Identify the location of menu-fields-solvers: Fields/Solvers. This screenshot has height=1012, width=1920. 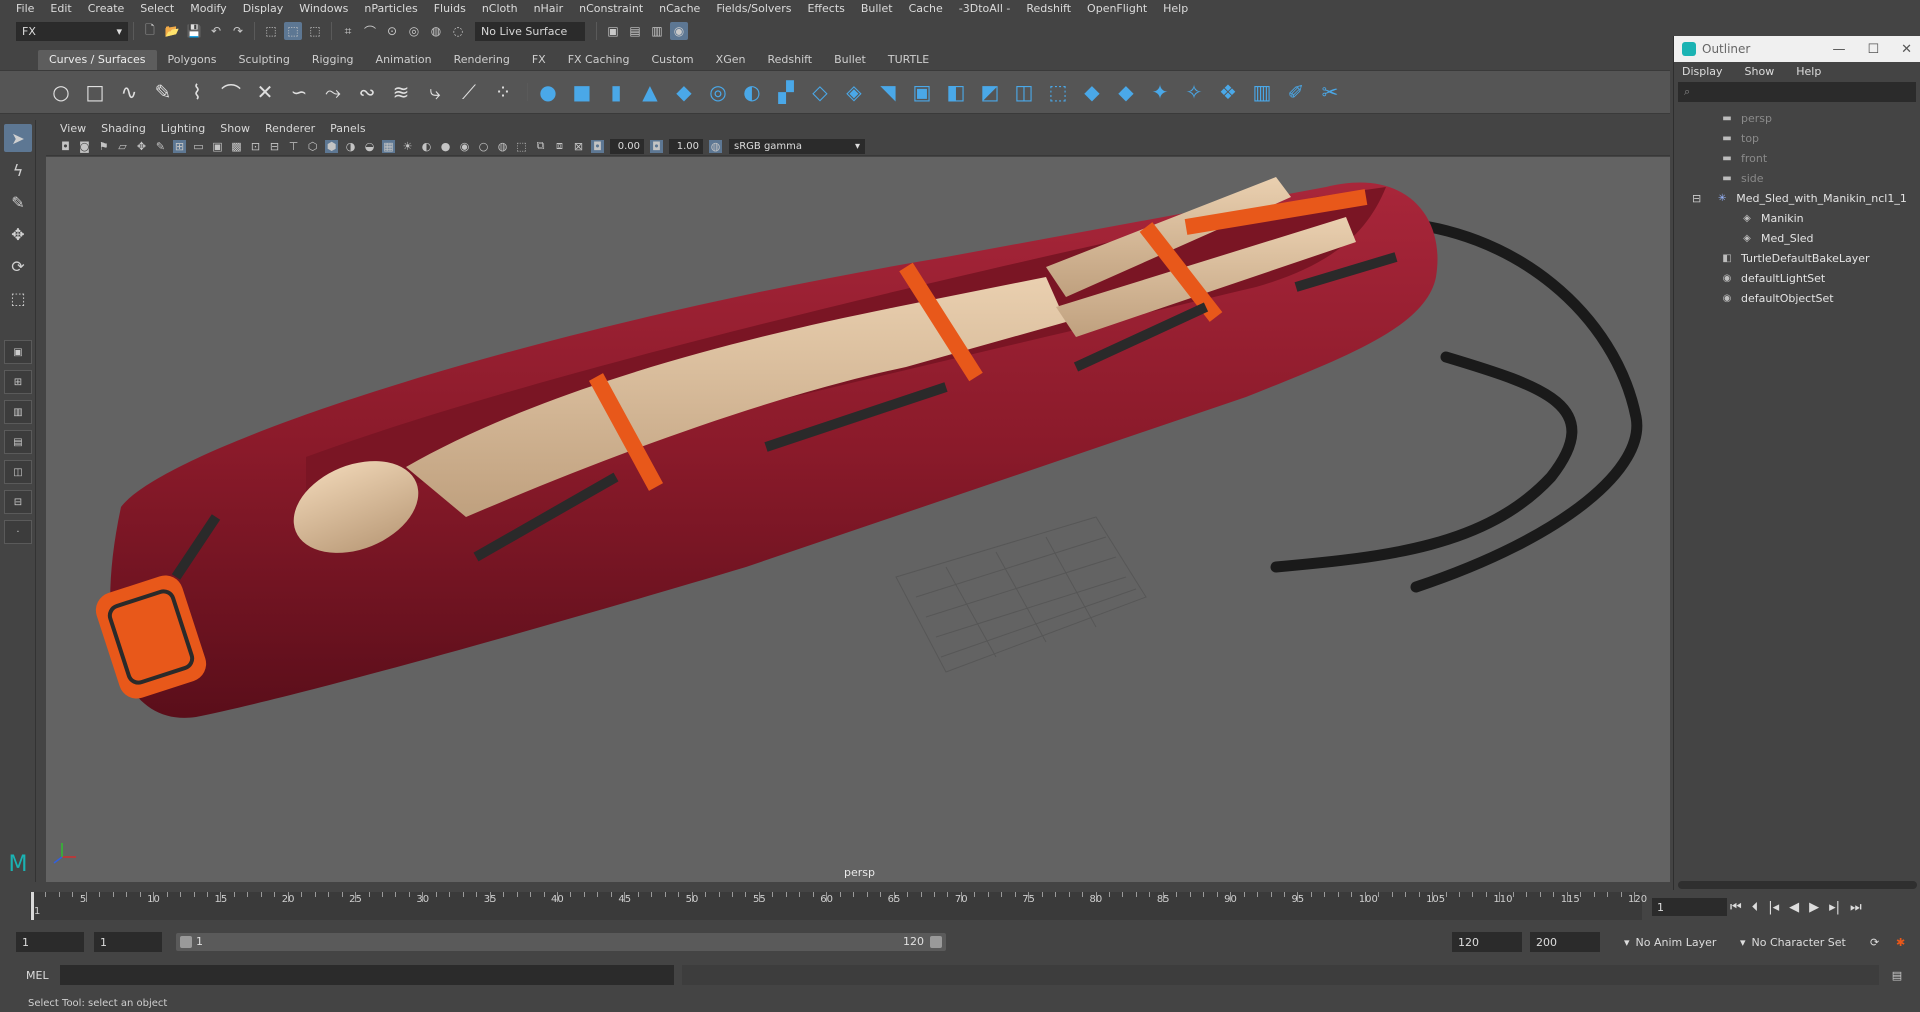
(753, 8).